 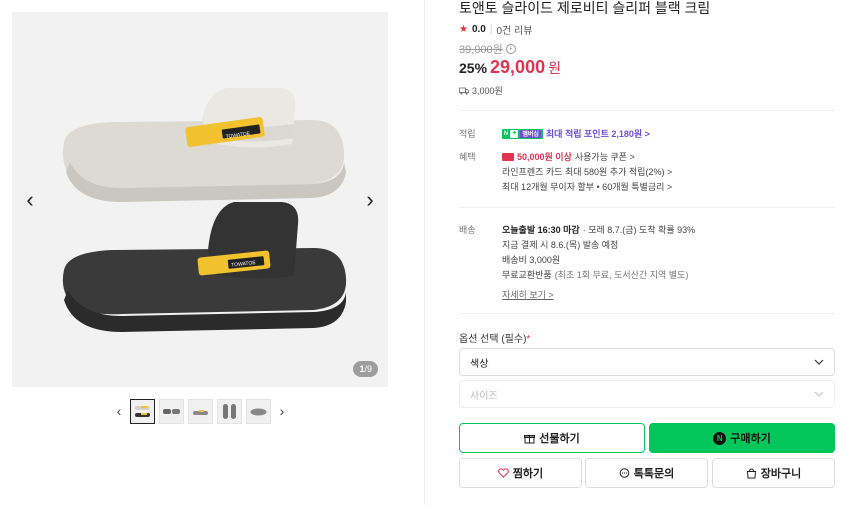 What do you see at coordinates (487, 49) in the screenshot?
I see `original-price: 39,000원 i` at bounding box center [487, 49].